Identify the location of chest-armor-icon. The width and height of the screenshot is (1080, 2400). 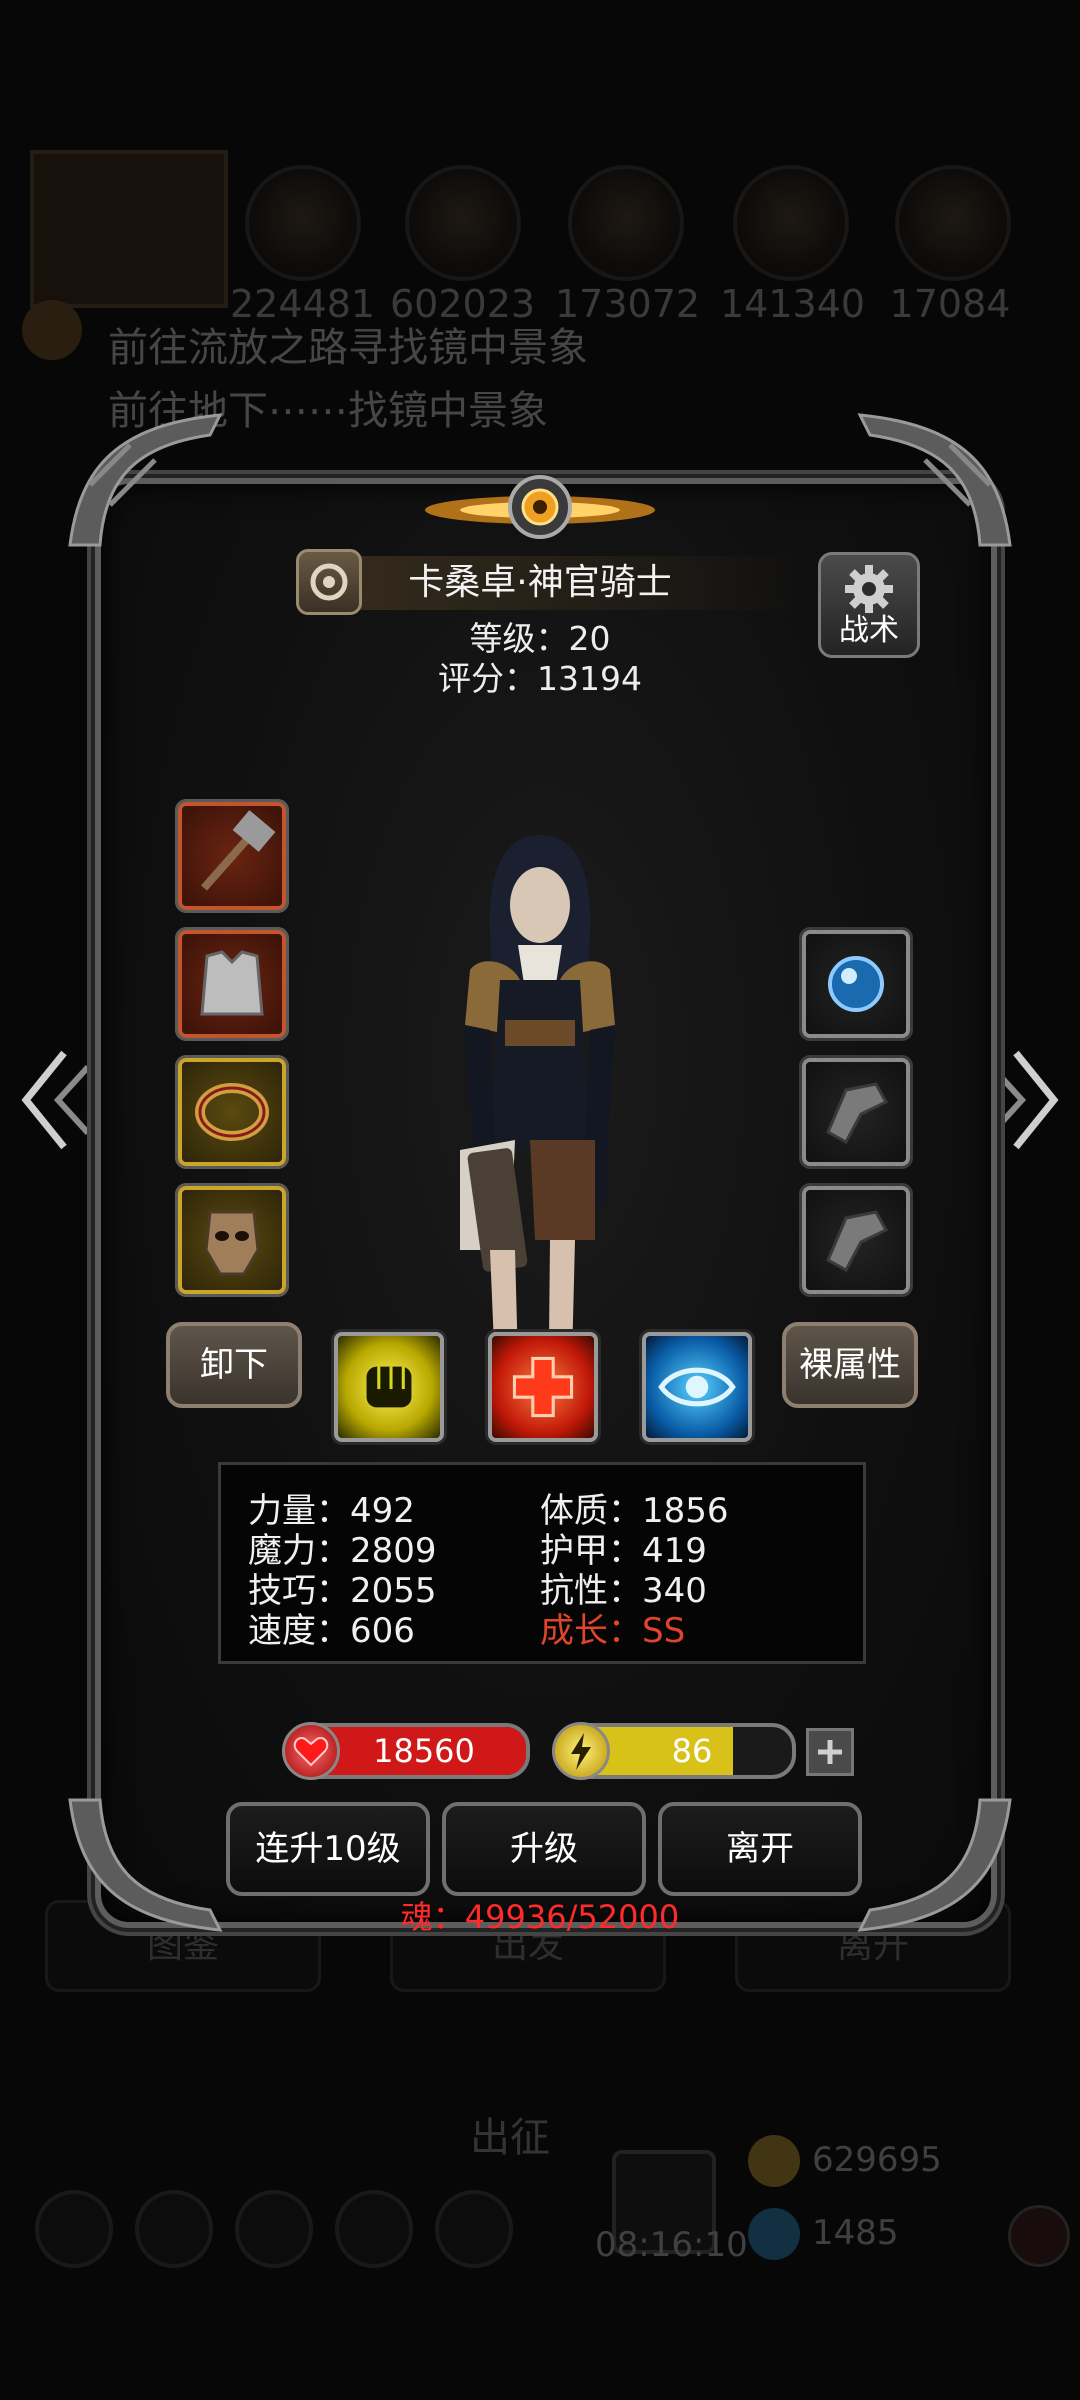
(232, 983).